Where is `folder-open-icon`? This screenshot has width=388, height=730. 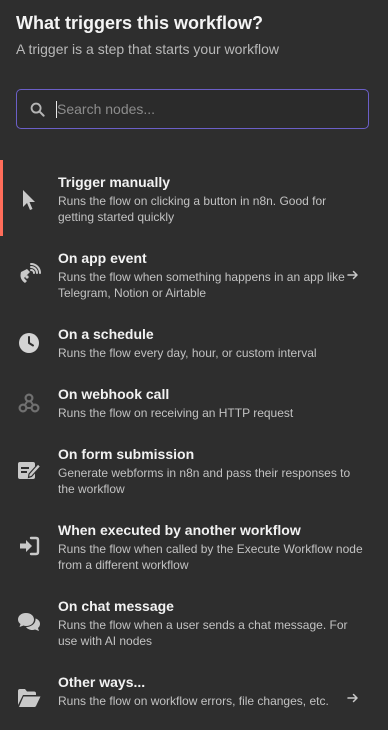 folder-open-icon is located at coordinates (29, 698).